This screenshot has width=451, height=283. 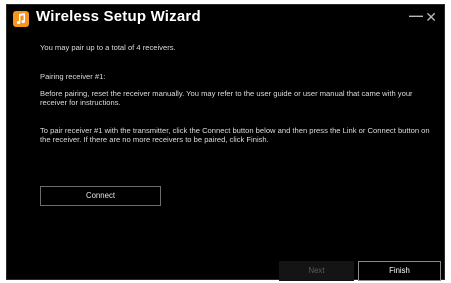 What do you see at coordinates (73, 76) in the screenshot?
I see `pairing-heading: Pairing receiver #1:` at bounding box center [73, 76].